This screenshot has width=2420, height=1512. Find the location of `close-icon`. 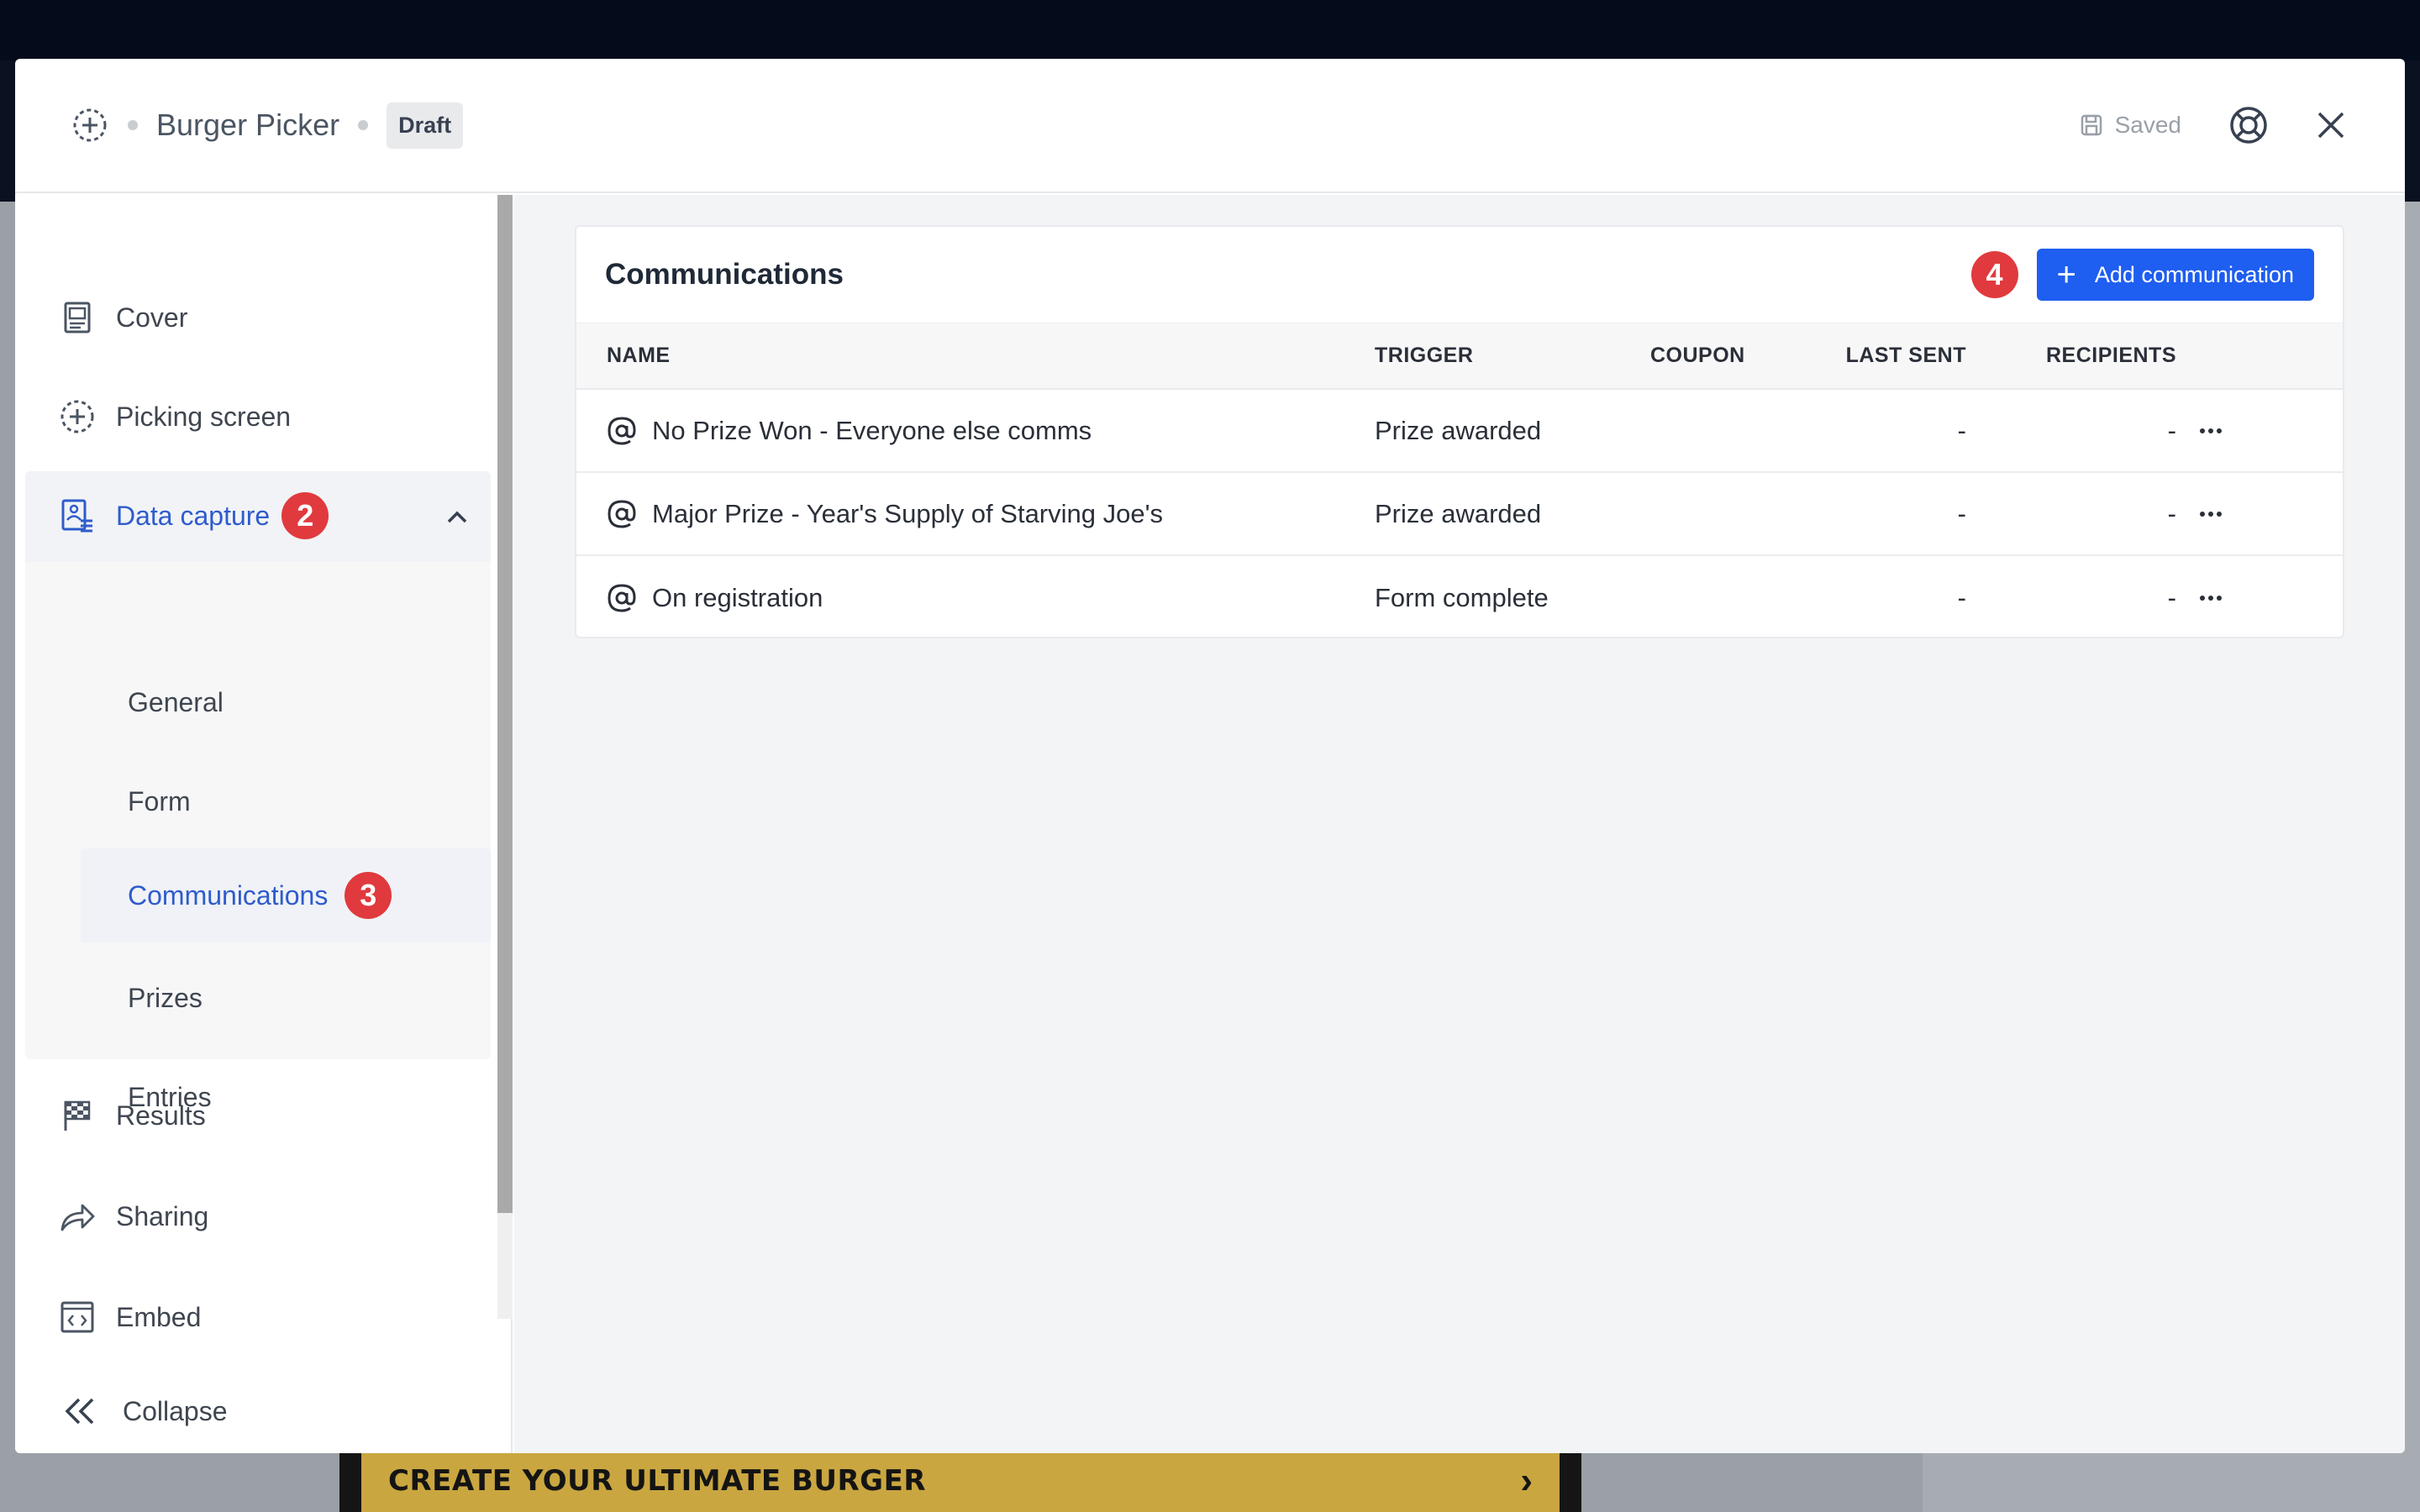

close-icon is located at coordinates (2331, 125).